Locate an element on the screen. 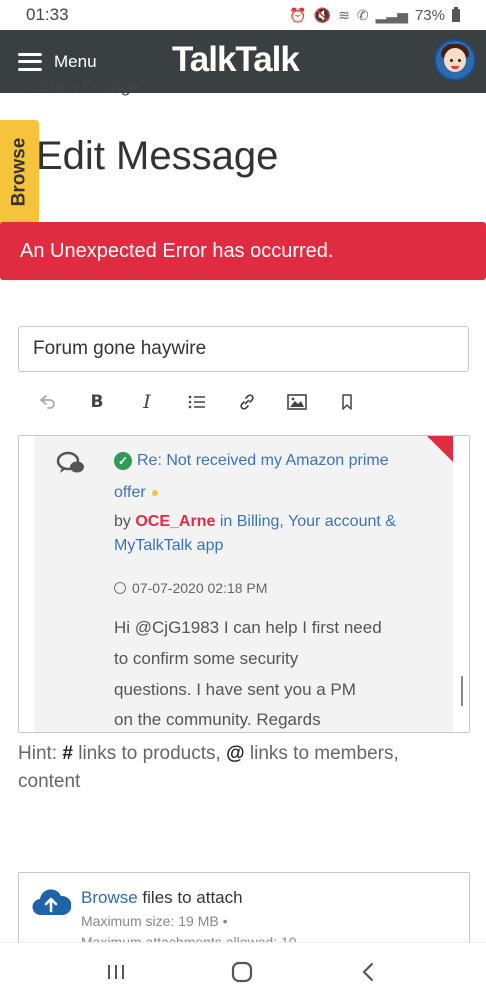  menu-button: Menu is located at coordinates (57, 62).